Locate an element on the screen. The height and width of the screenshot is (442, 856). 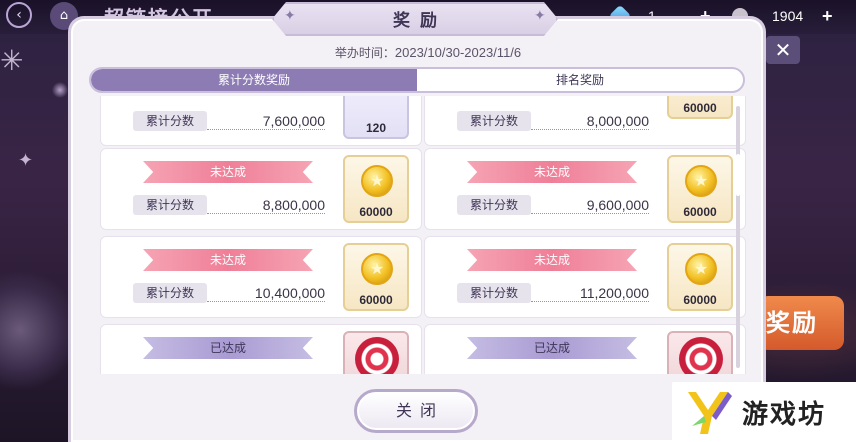
scrollbar-thumb is located at coordinates (738, 175).